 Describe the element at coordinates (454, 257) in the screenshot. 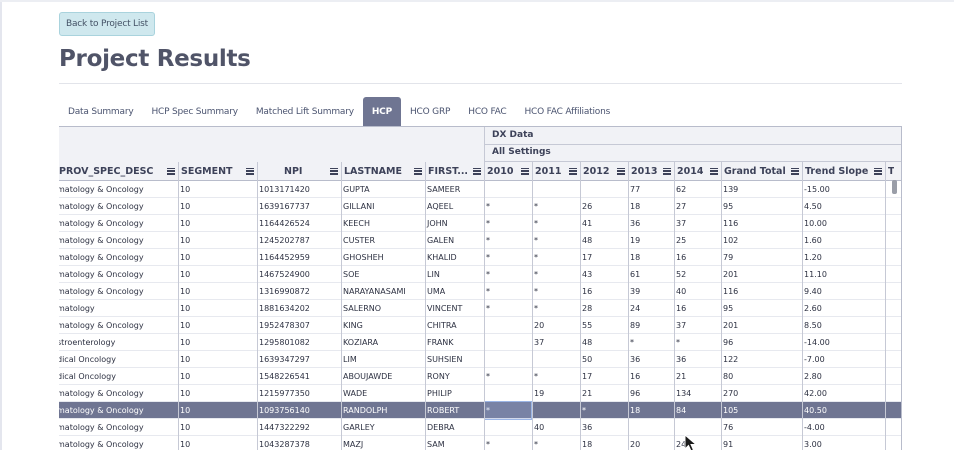

I see `table-cell: KHALID` at that location.